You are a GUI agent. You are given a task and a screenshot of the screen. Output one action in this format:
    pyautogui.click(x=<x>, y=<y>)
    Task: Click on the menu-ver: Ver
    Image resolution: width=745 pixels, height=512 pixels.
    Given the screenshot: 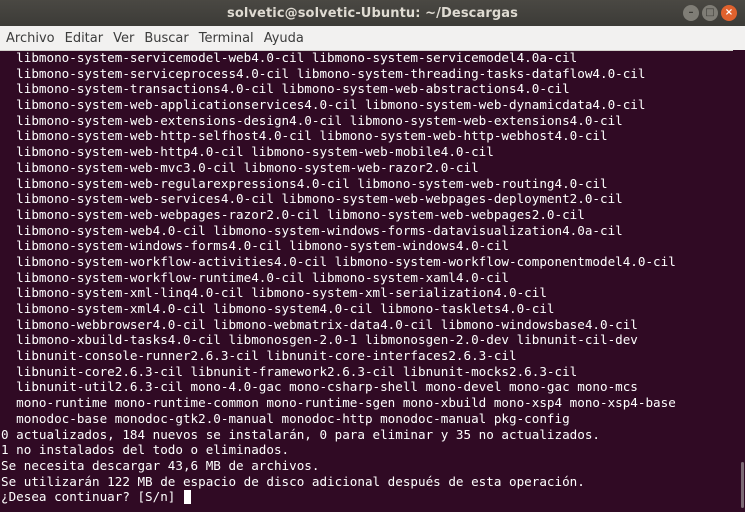 What is the action you would take?
    pyautogui.click(x=123, y=38)
    